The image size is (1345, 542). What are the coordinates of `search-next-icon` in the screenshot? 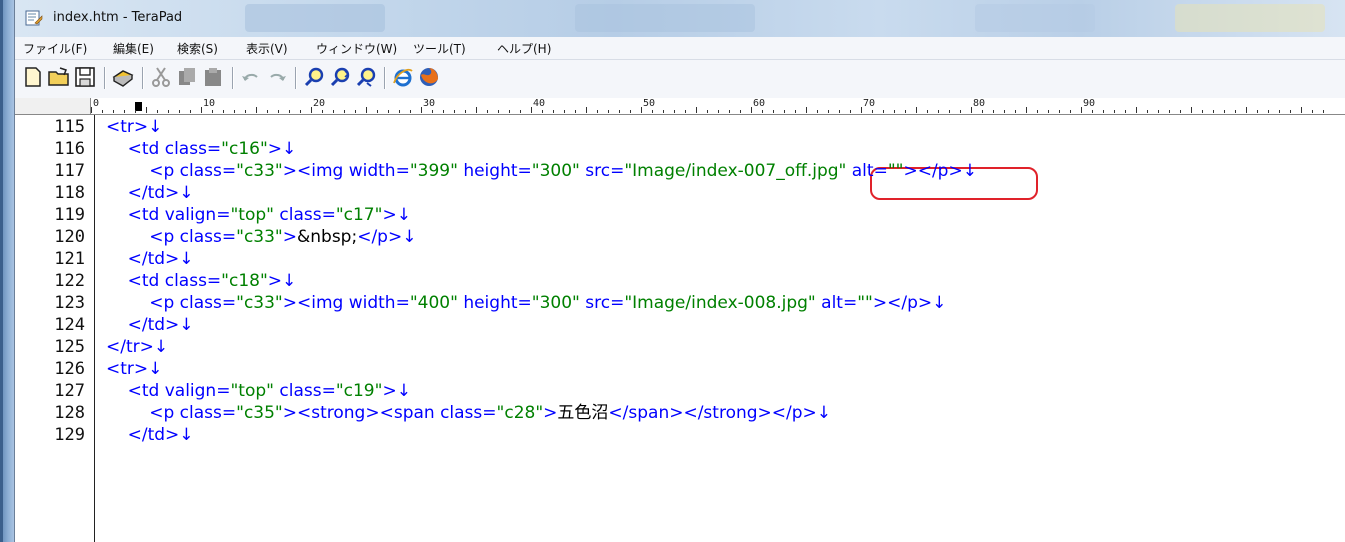 It's located at (340, 77).